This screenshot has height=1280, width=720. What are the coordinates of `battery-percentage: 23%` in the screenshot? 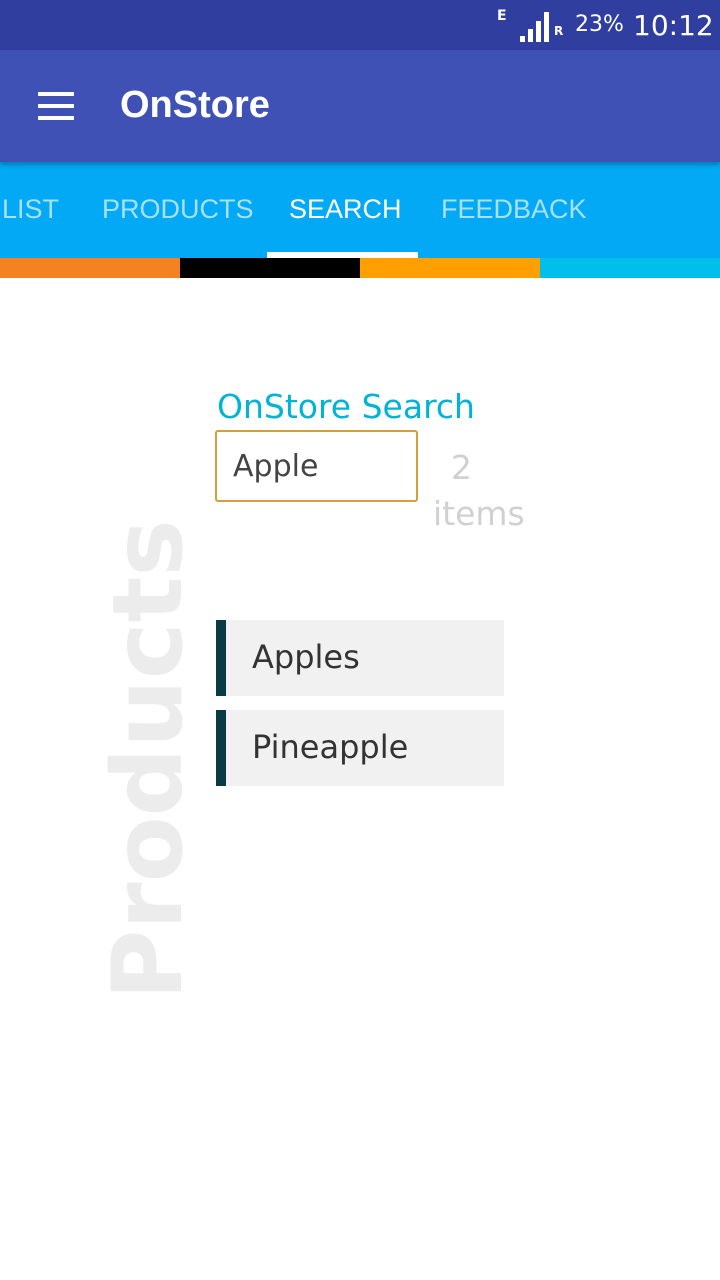 It's located at (599, 24).